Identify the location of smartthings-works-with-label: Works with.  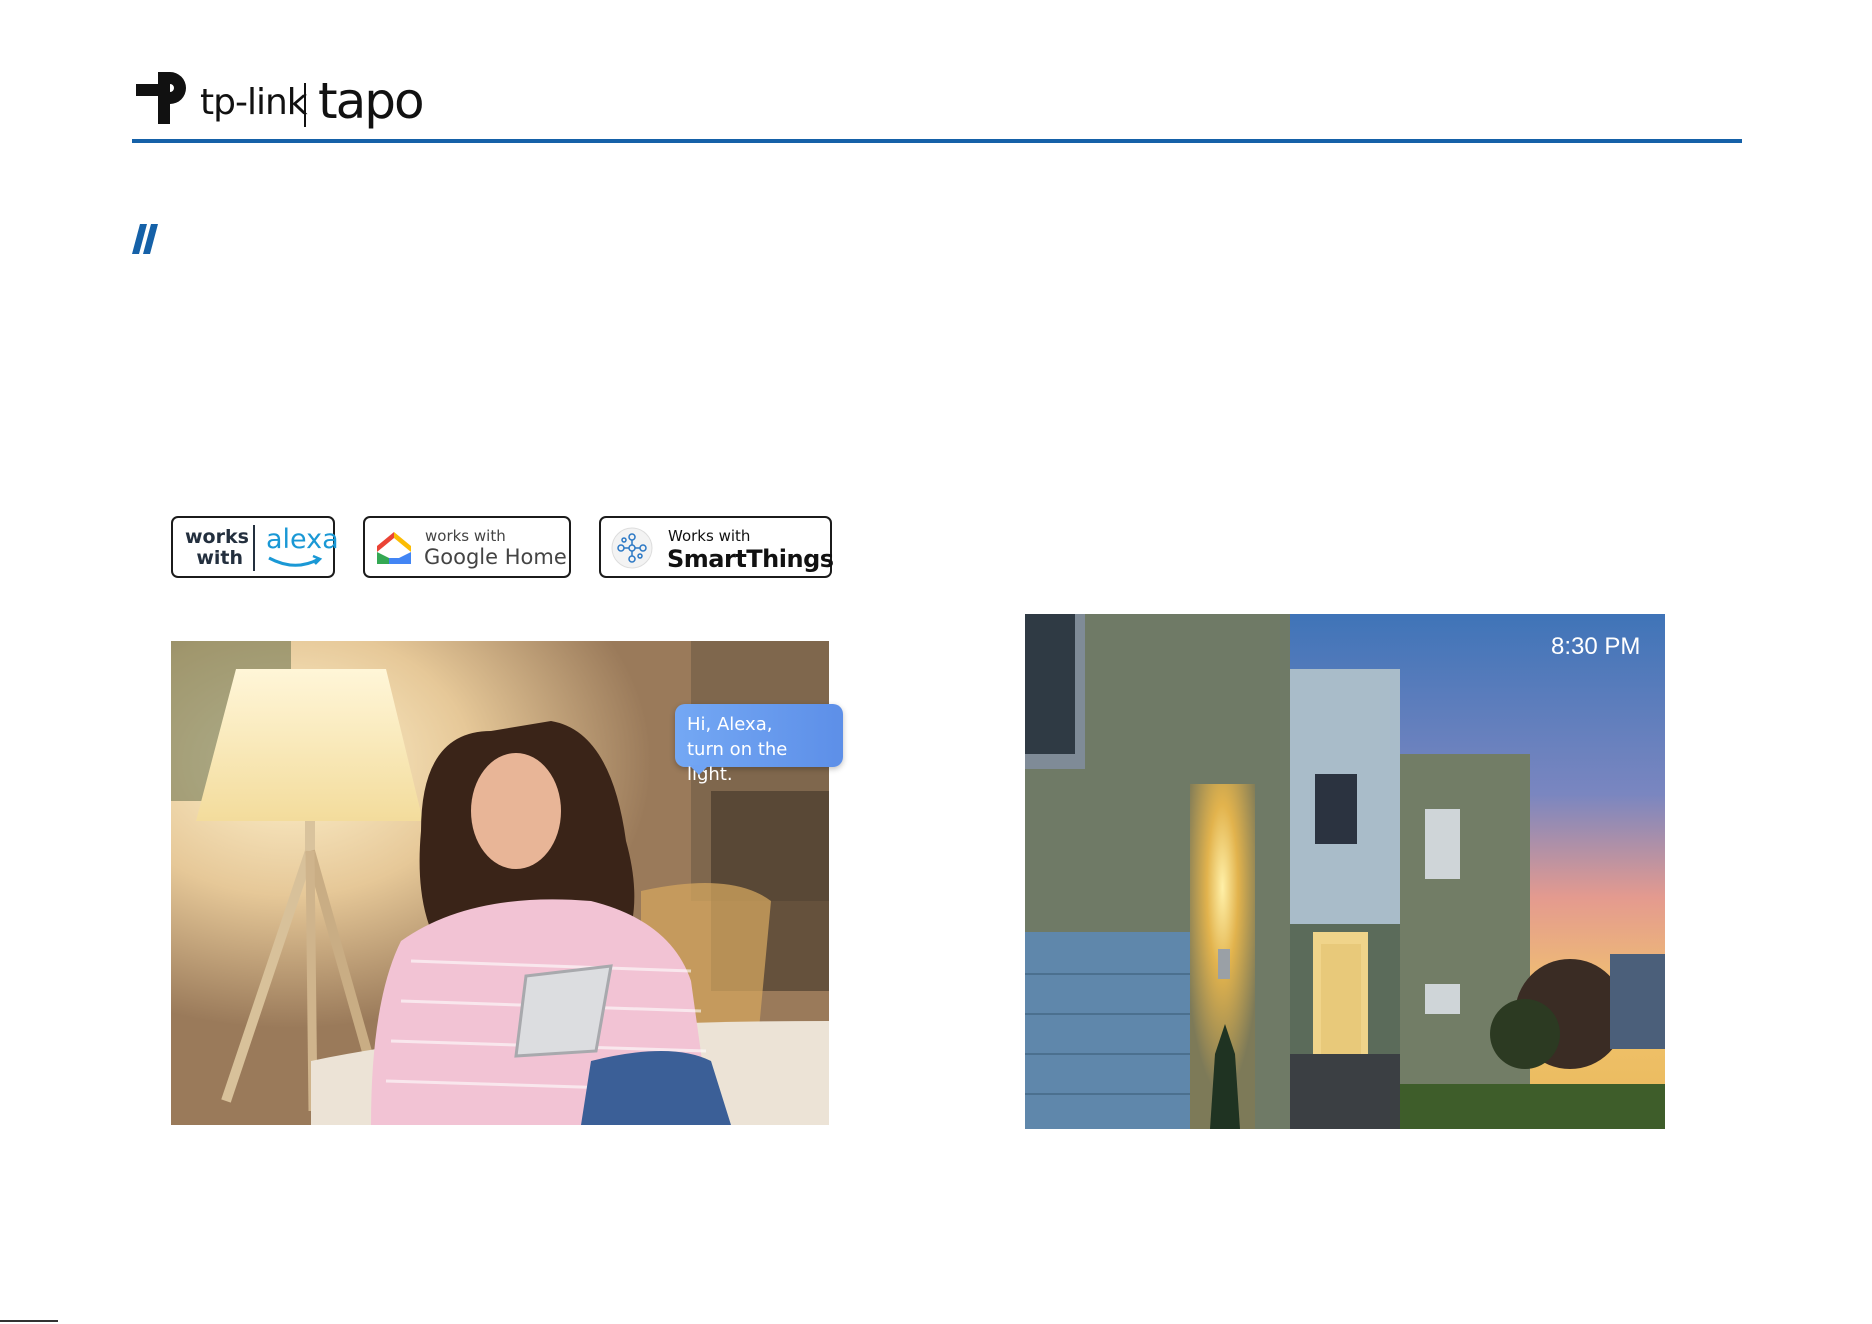
(709, 536).